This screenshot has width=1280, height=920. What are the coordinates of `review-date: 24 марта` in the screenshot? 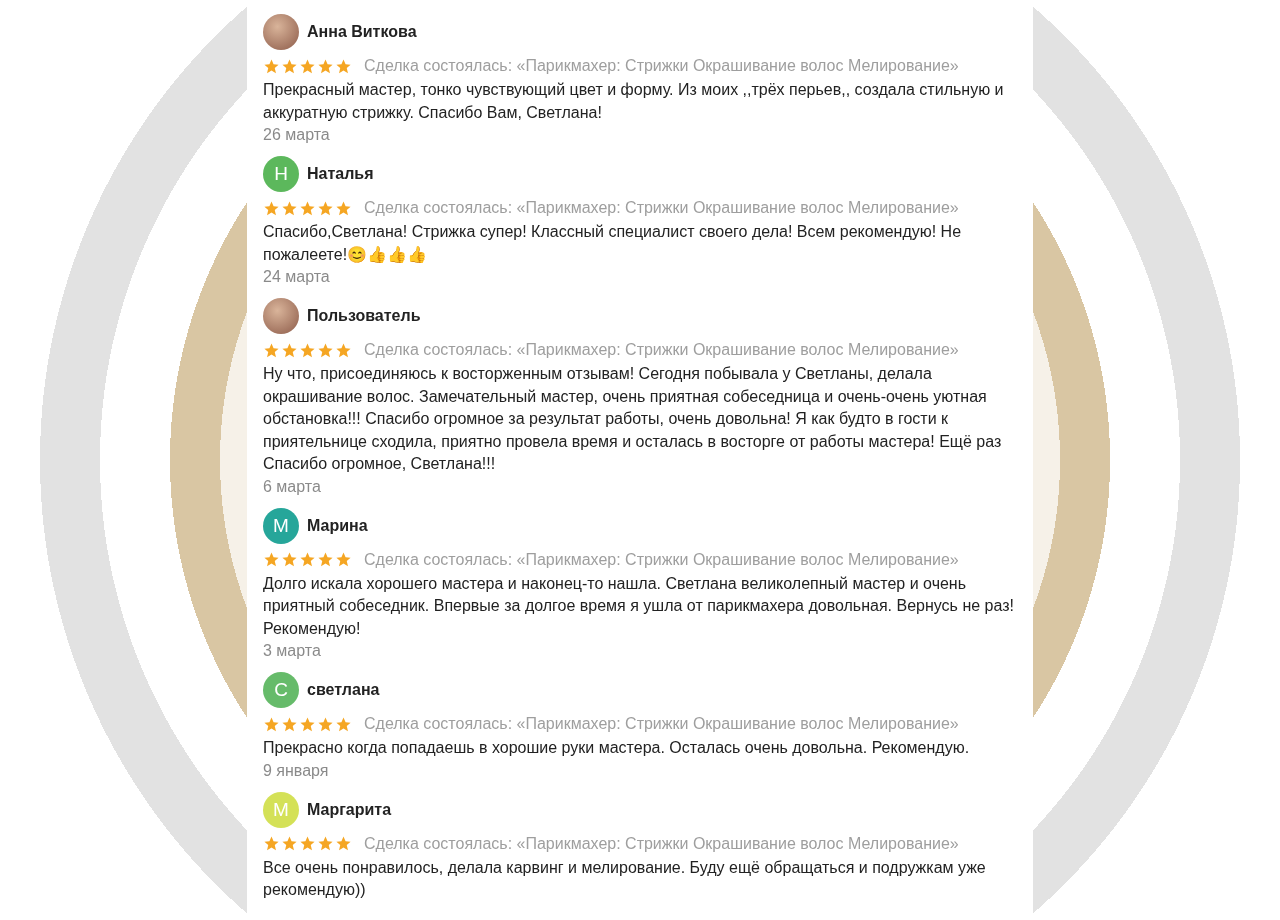 It's located at (297, 277).